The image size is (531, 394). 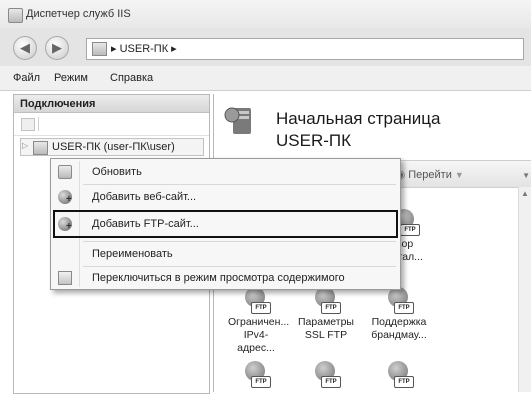 What do you see at coordinates (132, 254) in the screenshot?
I see `menu-item-label: Переименовать` at bounding box center [132, 254].